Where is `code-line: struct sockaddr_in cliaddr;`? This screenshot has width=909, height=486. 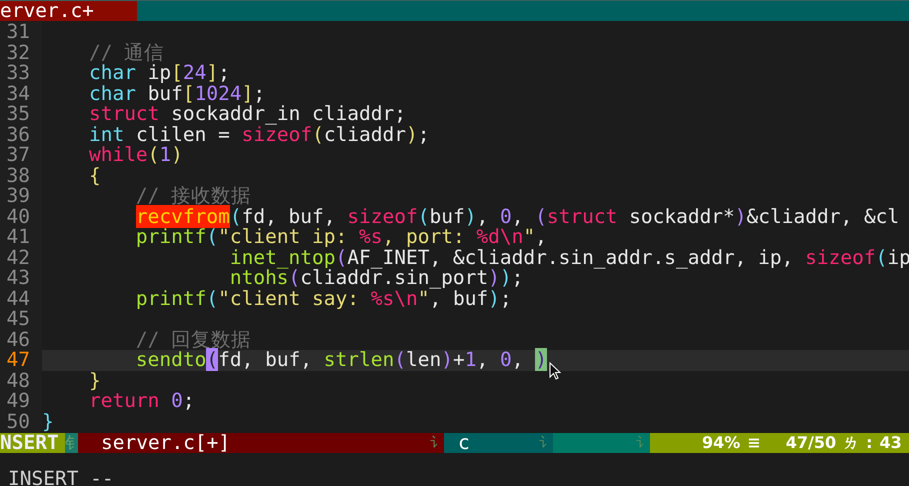 code-line: struct sockaddr_in cliaddr; is located at coordinates (247, 114).